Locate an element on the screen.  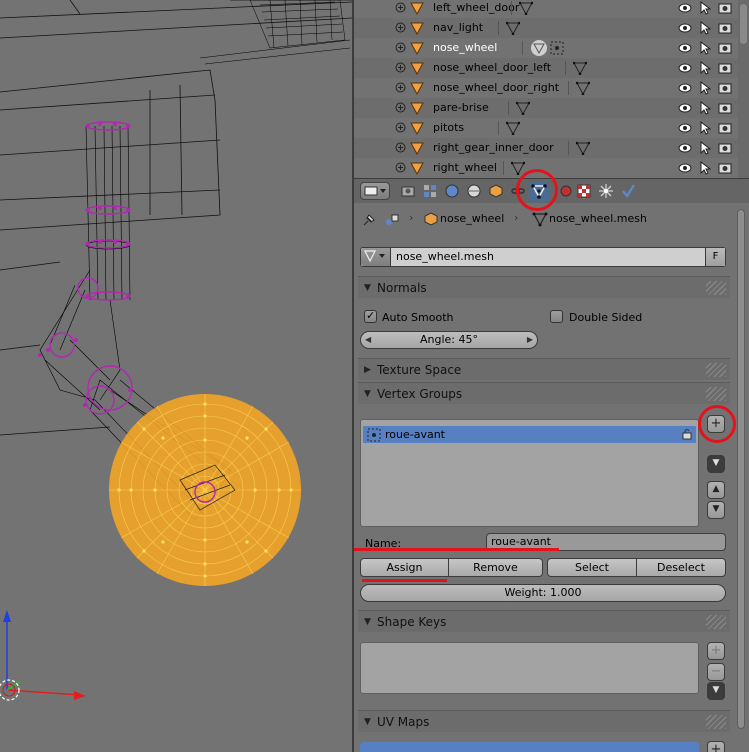
outliner-row: pitots is located at coordinates (546, 128).